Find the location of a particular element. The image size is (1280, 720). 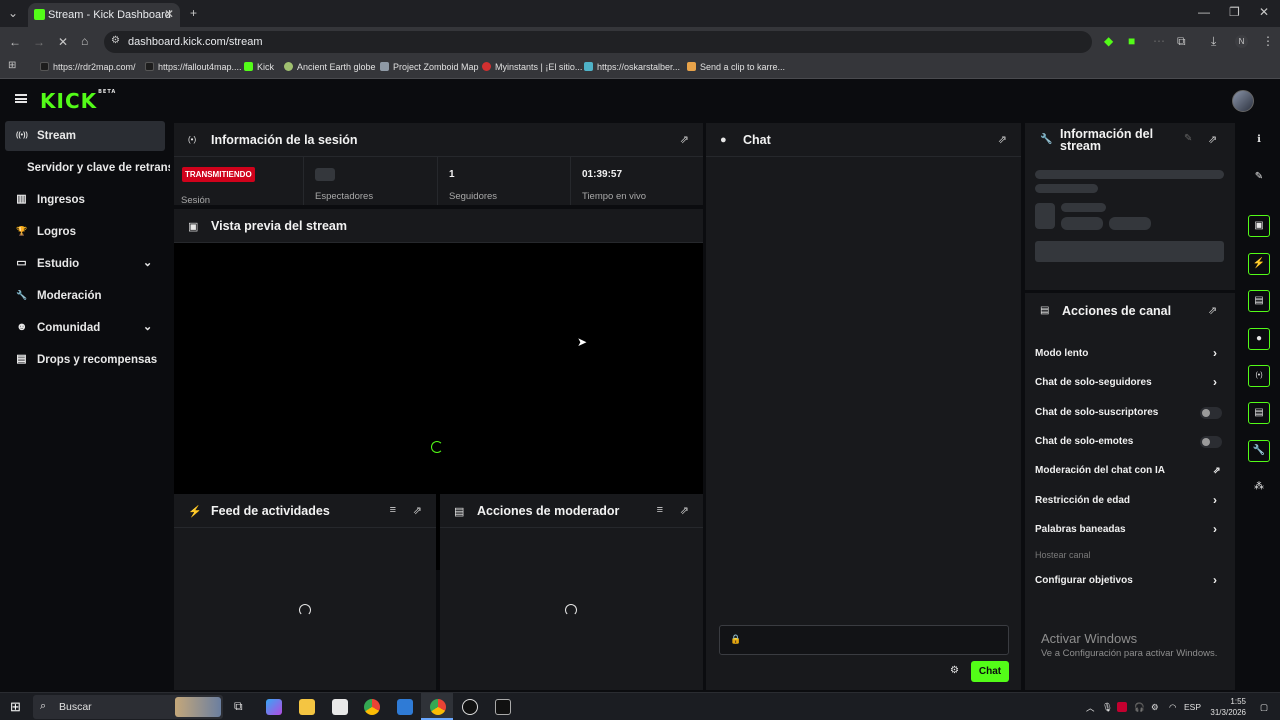

taskbar-search: ⌕ Buscar is located at coordinates (128, 707).